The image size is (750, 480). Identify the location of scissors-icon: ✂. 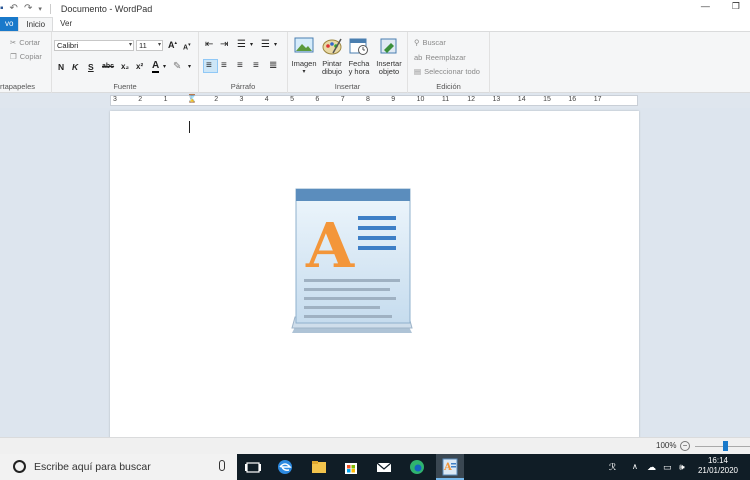
(13, 42).